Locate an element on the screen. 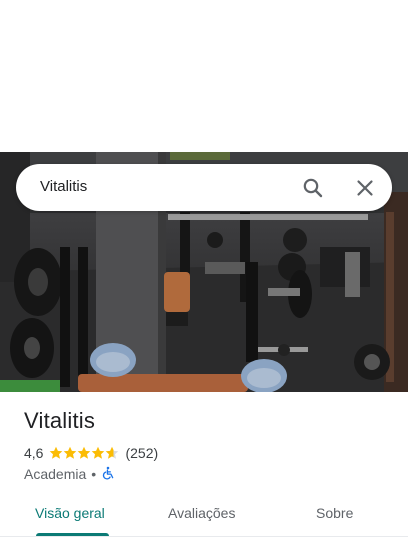  category-label: Academia is located at coordinates (55, 474).